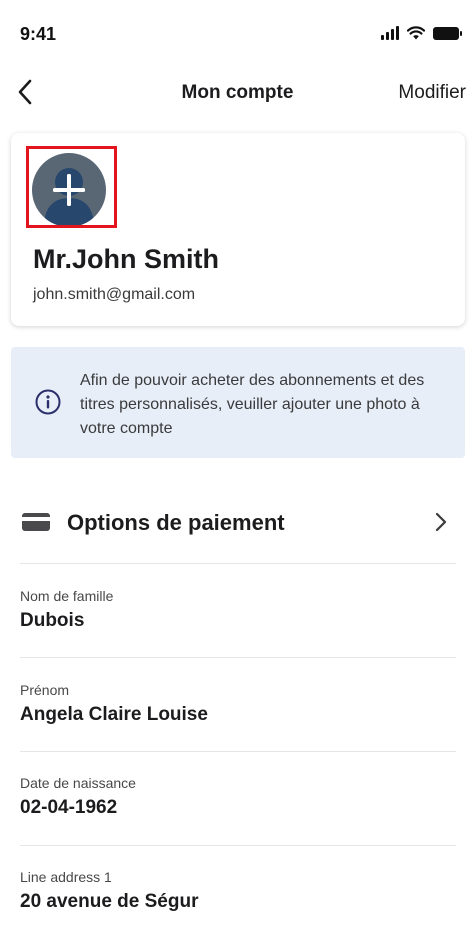  What do you see at coordinates (38, 34) in the screenshot?
I see `status-time: 9:41` at bounding box center [38, 34].